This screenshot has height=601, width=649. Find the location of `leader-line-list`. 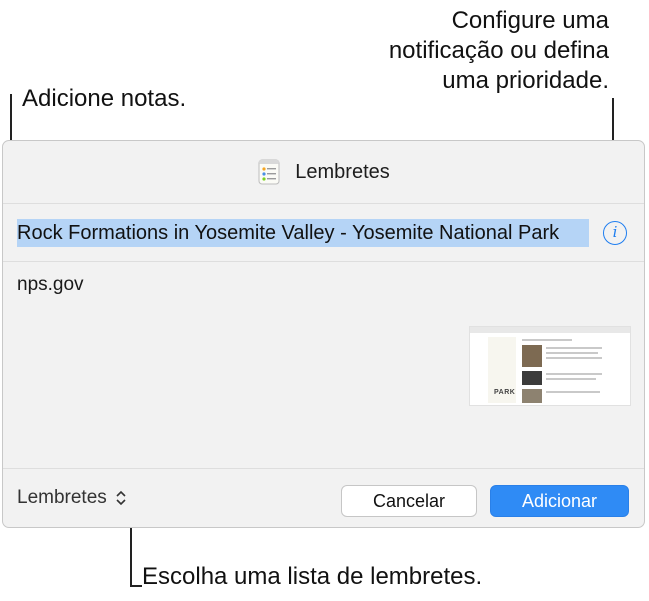

leader-line-list is located at coordinates (131, 553).